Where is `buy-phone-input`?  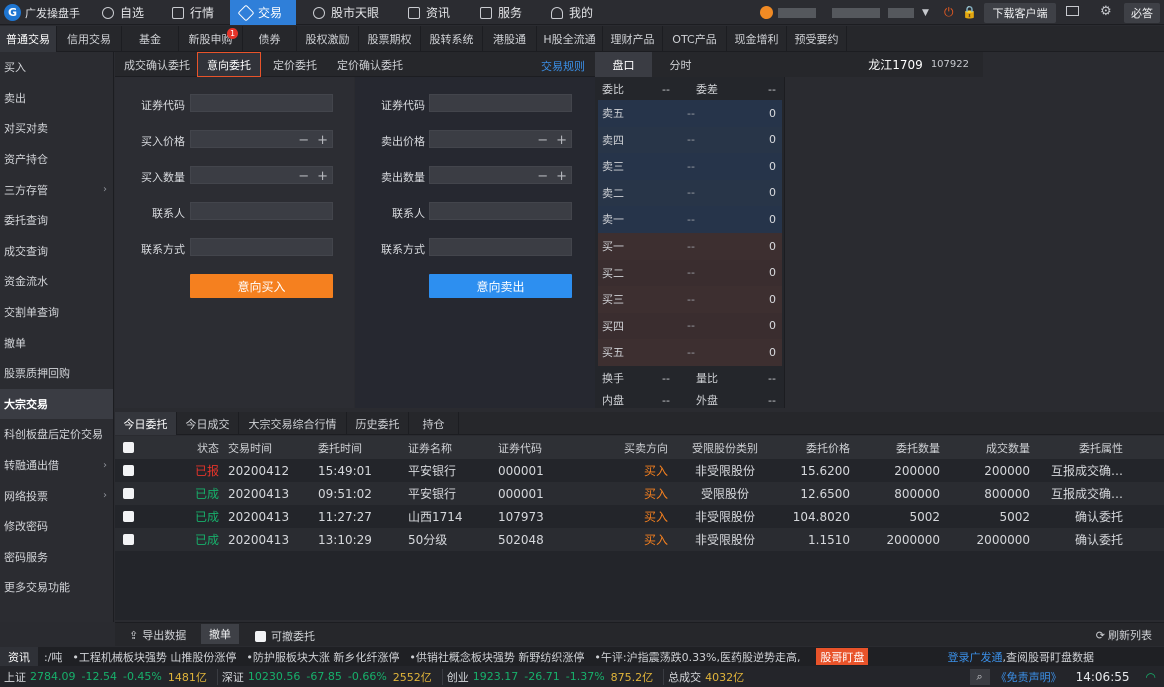 buy-phone-input is located at coordinates (261, 247).